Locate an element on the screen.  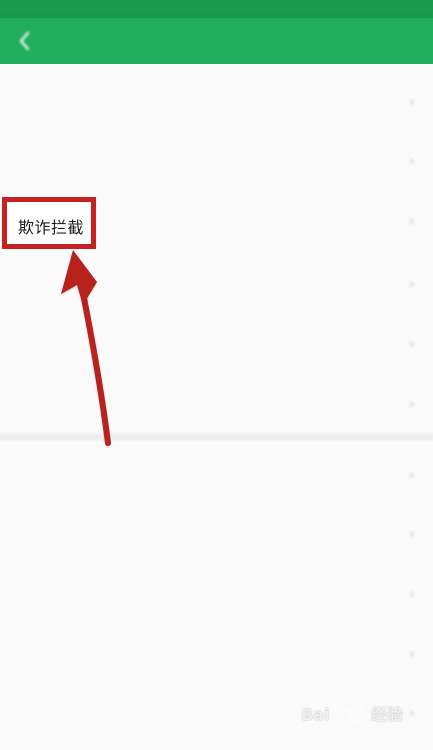
back-arrow-icon is located at coordinates (25, 41).